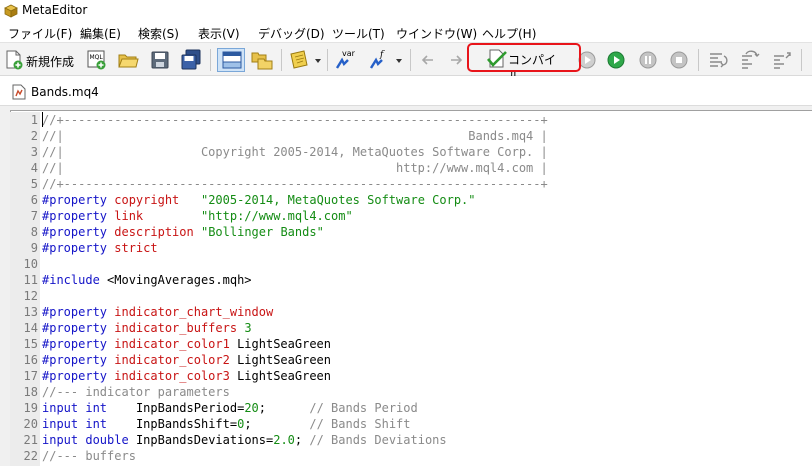 The width and height of the screenshot is (812, 466). I want to click on menu-debug: デバッグ(D), so click(291, 33).